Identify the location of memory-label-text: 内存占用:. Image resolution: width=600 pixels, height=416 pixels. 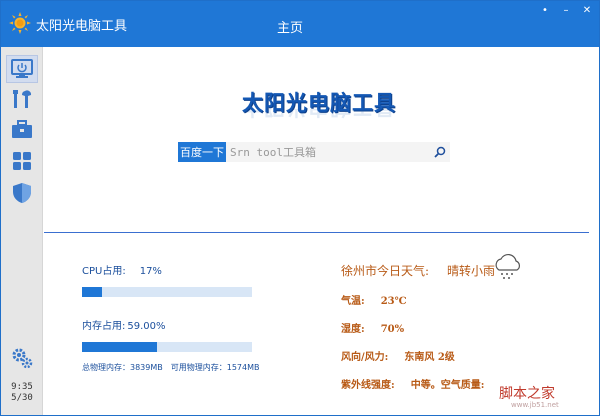
(104, 326).